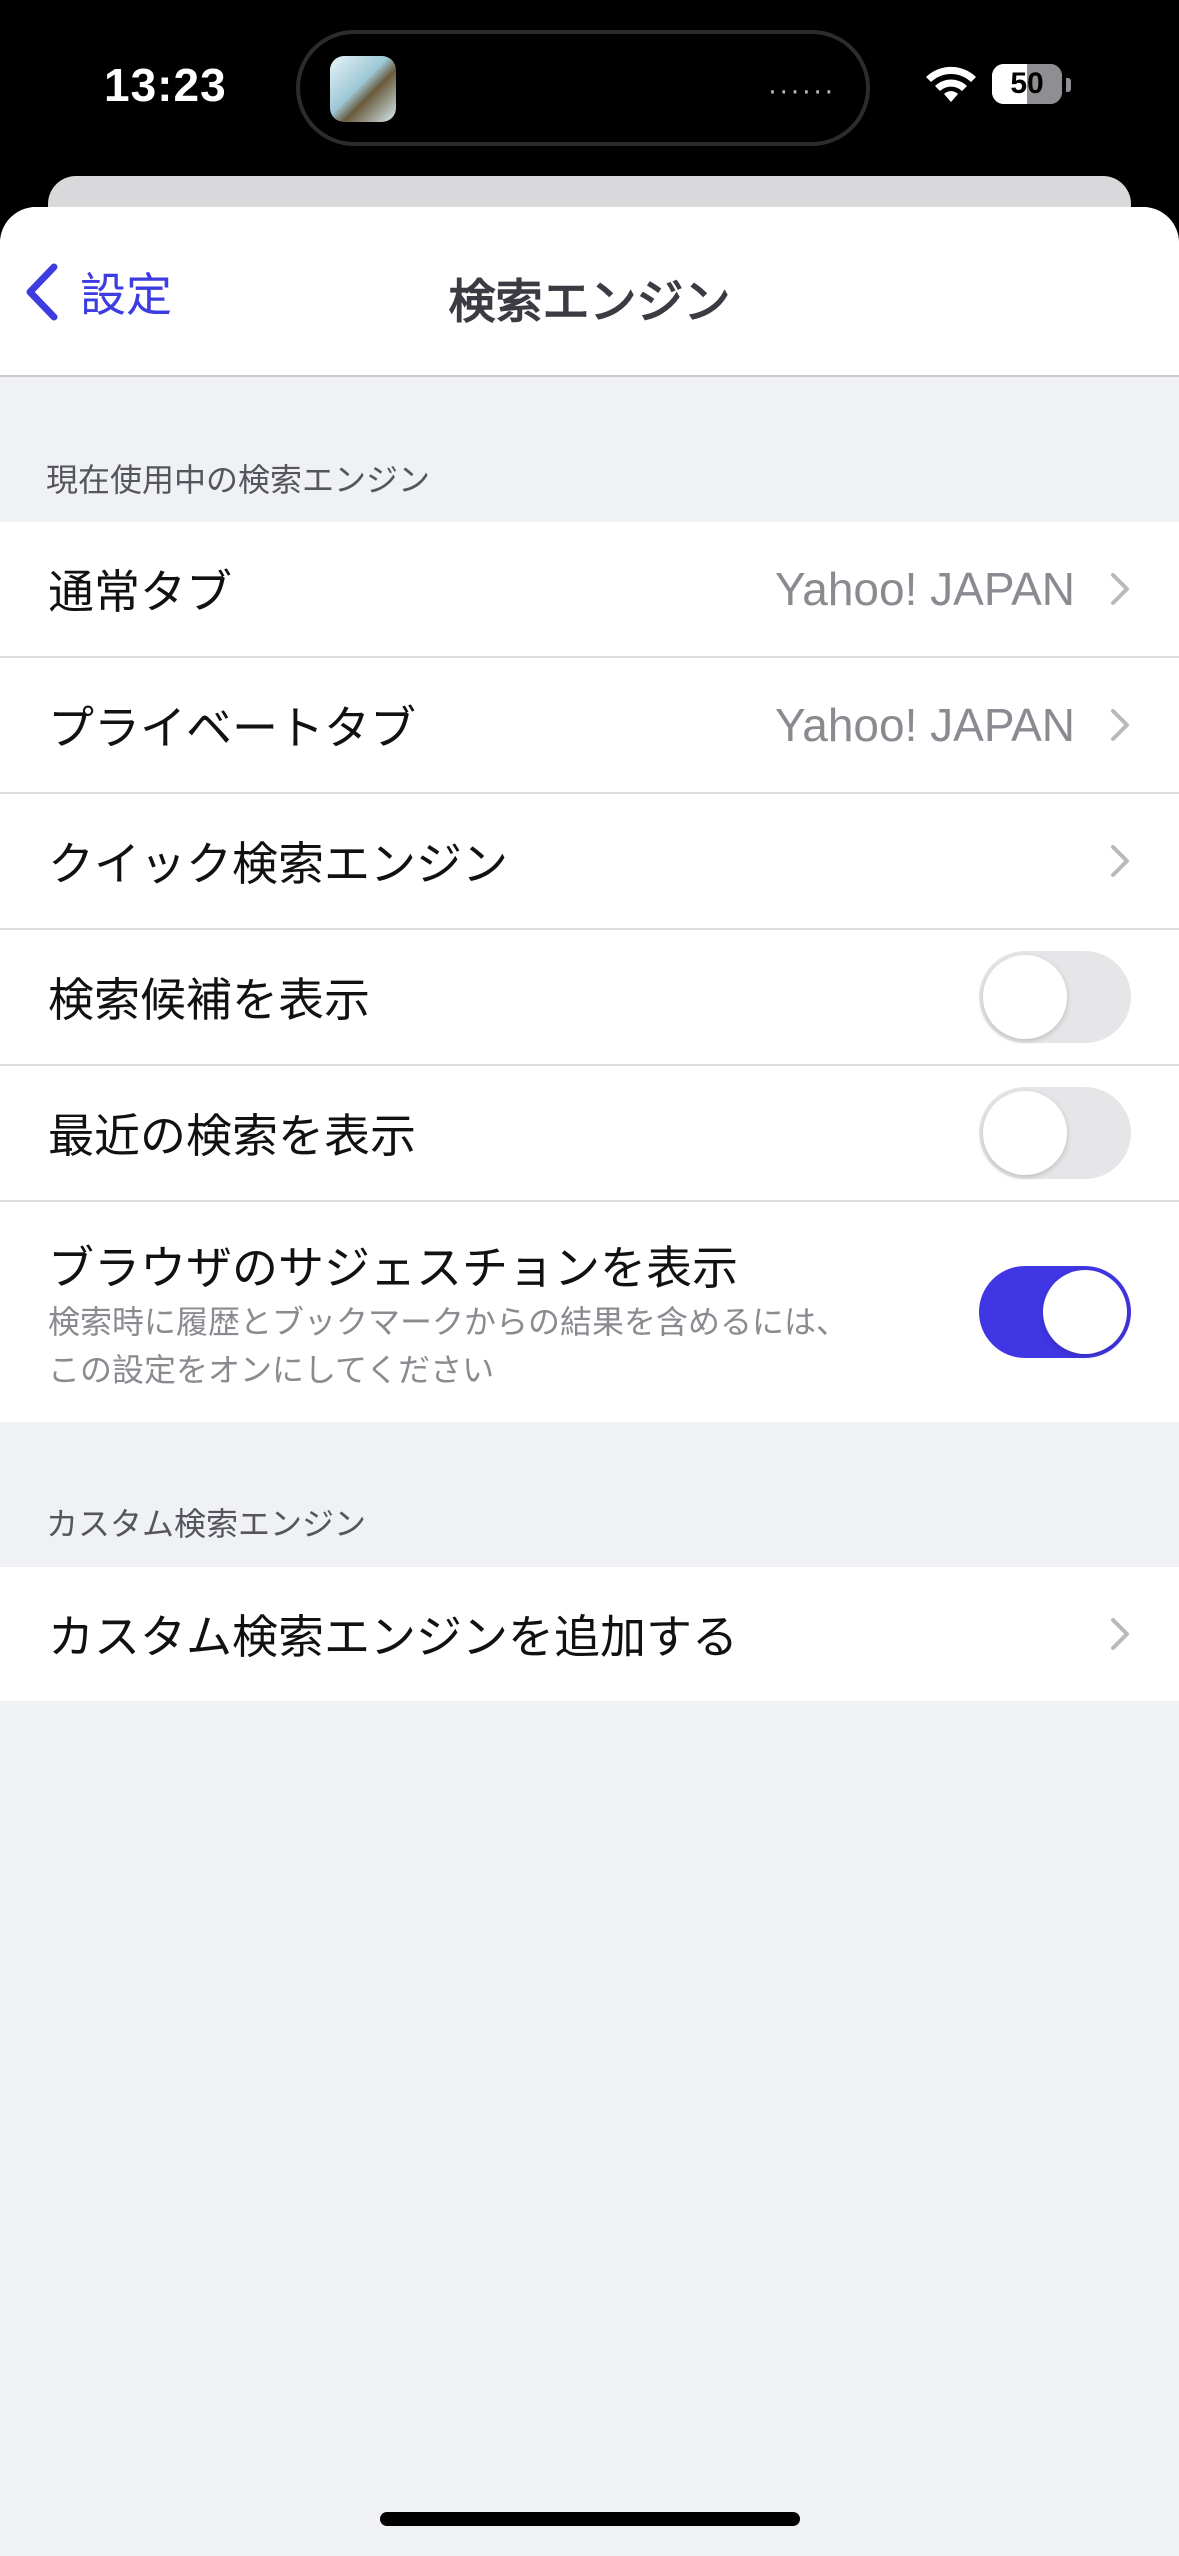 Image resolution: width=1179 pixels, height=2556 pixels. I want to click on album-art-icon, so click(363, 89).